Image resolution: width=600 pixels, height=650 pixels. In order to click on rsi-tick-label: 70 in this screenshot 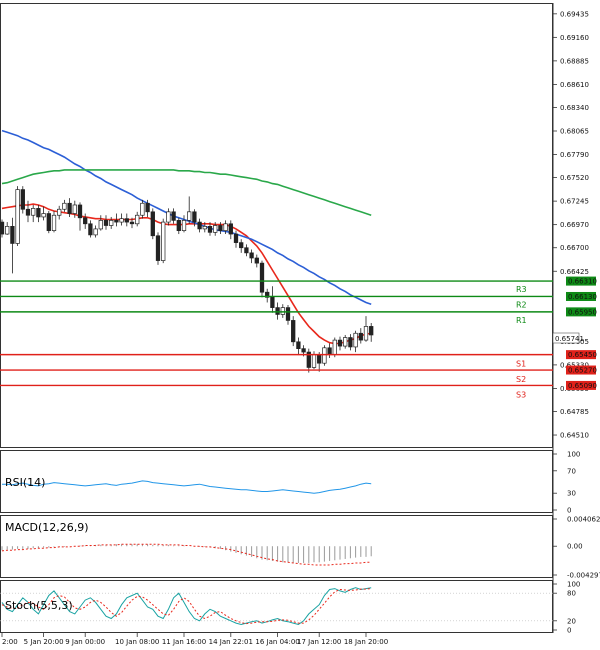, I will do `click(571, 471)`.